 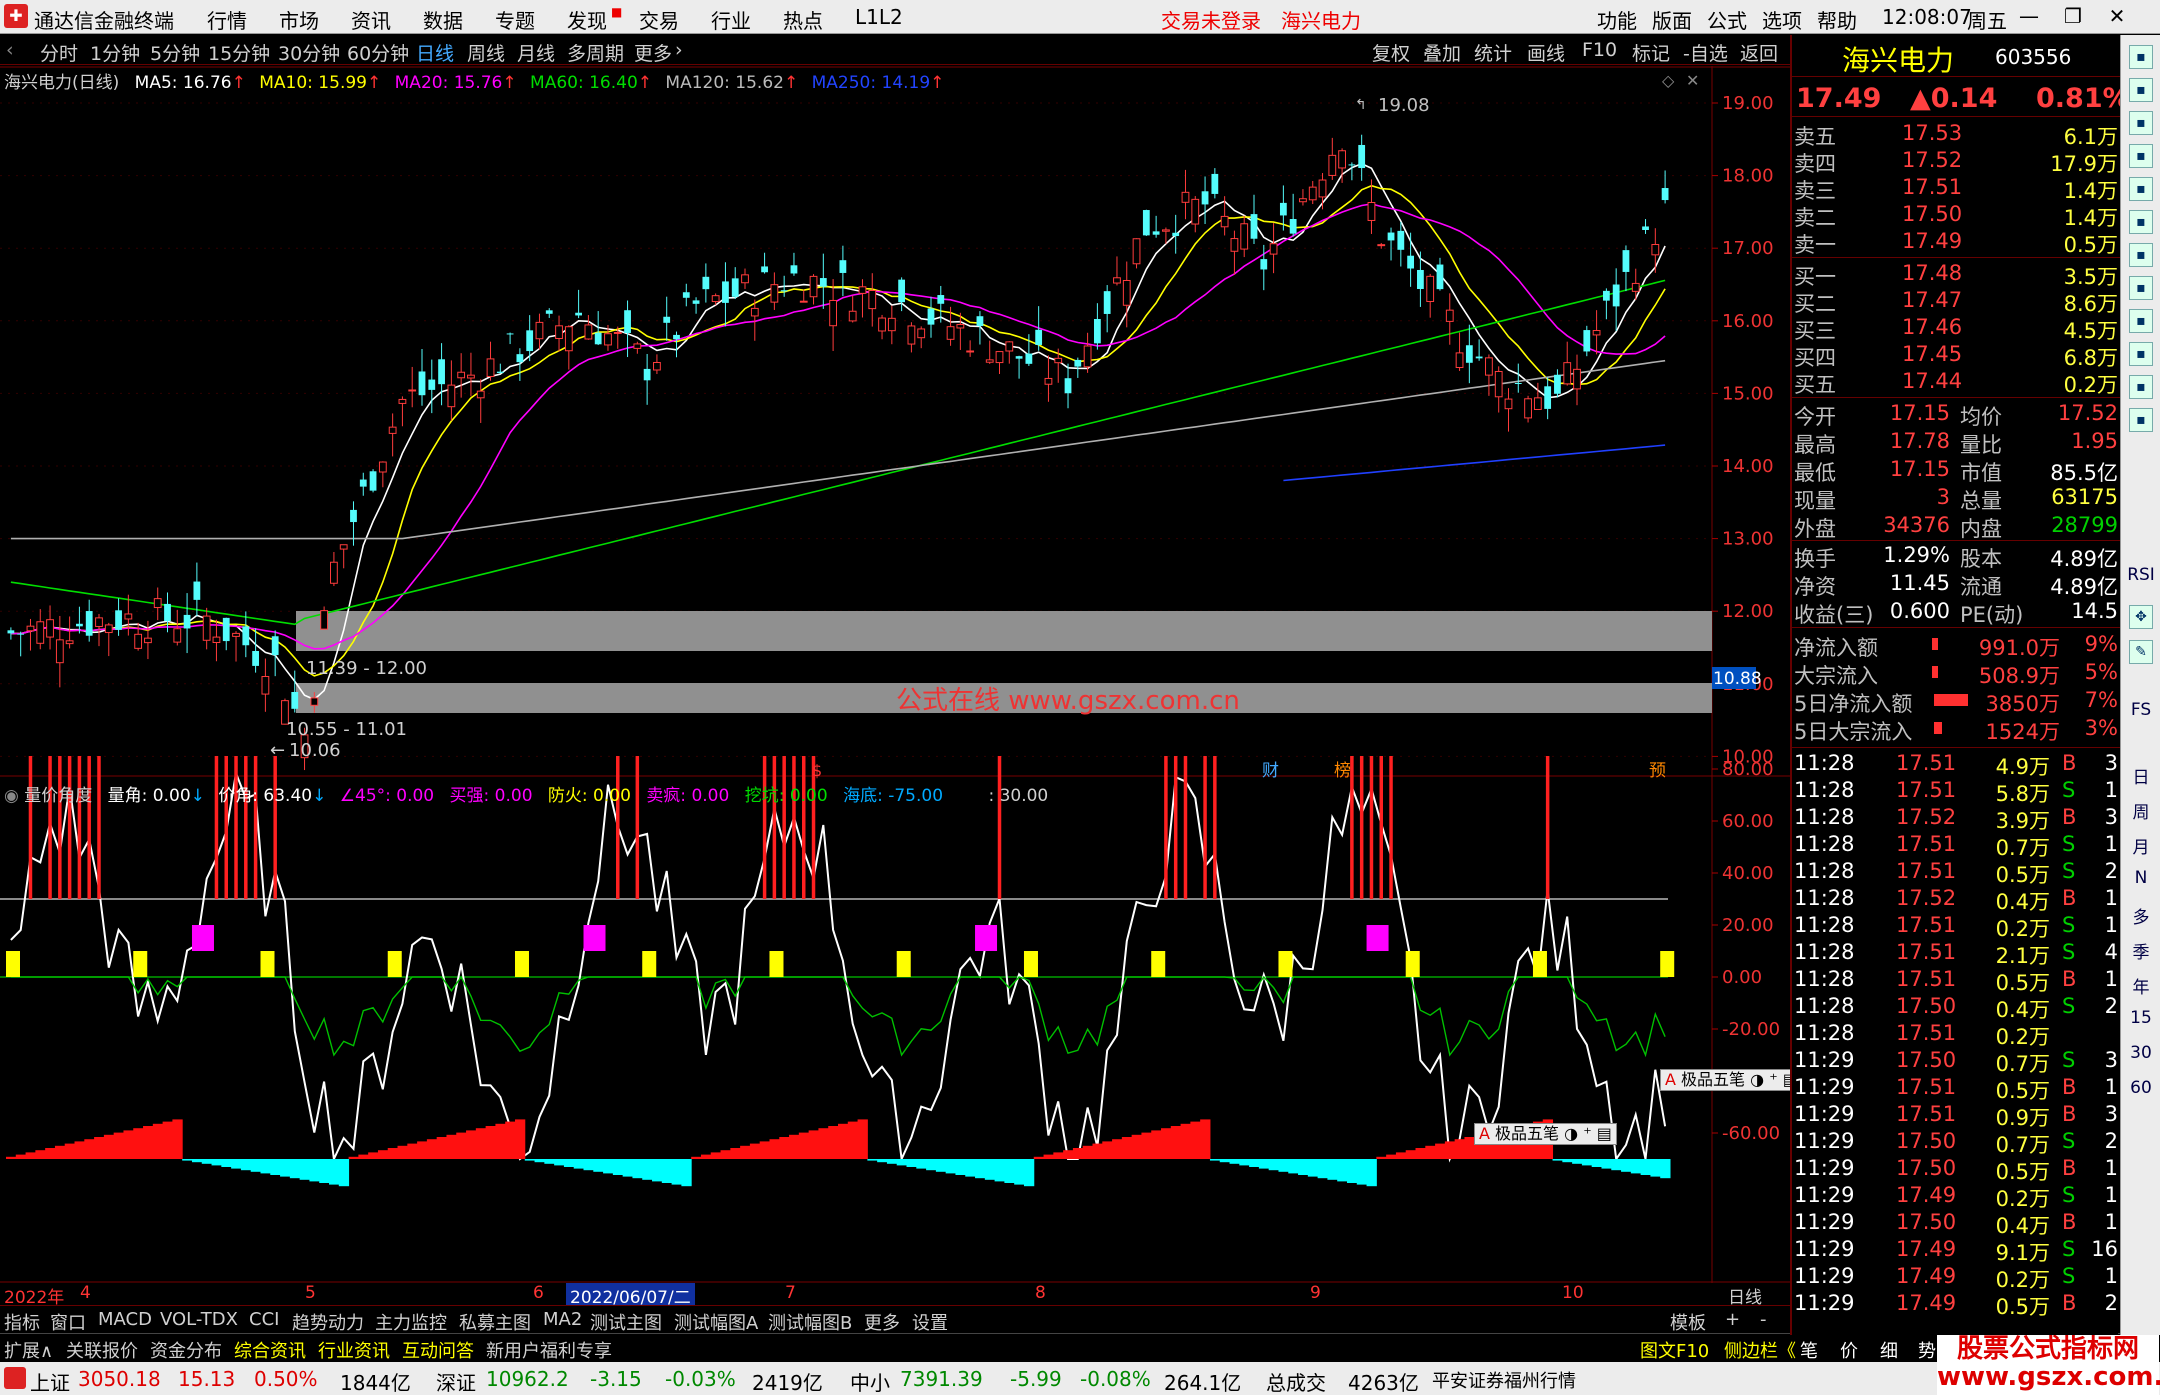 I want to click on chart-icon: ▪, so click(x=2141, y=255).